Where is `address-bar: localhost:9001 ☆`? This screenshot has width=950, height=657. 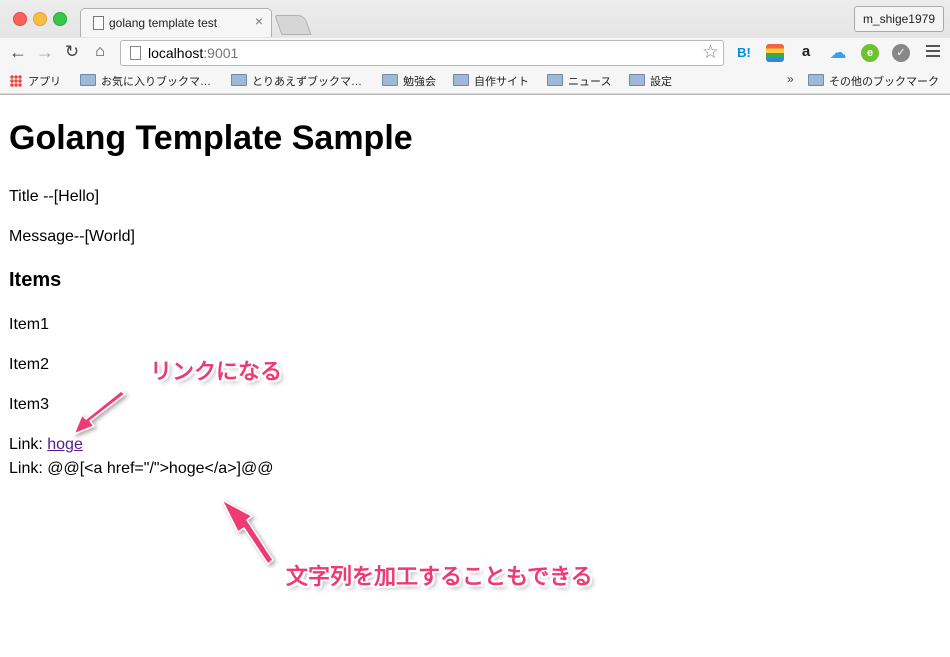
address-bar: localhost:9001 ☆ is located at coordinates (422, 53).